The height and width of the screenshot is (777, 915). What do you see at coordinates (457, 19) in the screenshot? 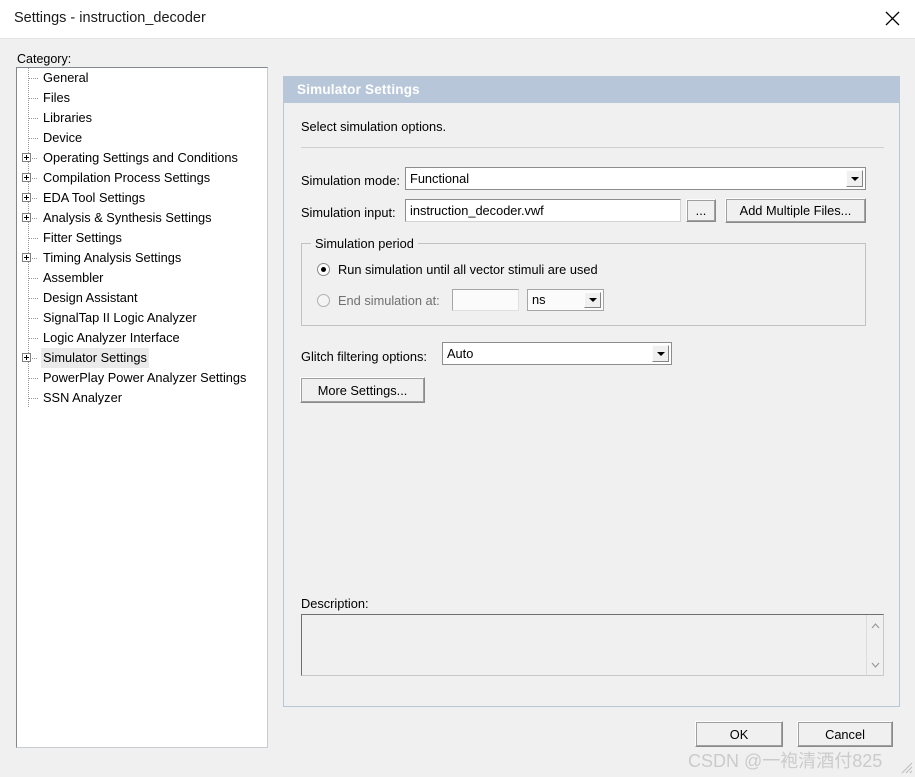
I see `title-bar: Settings - instruction_decoder` at bounding box center [457, 19].